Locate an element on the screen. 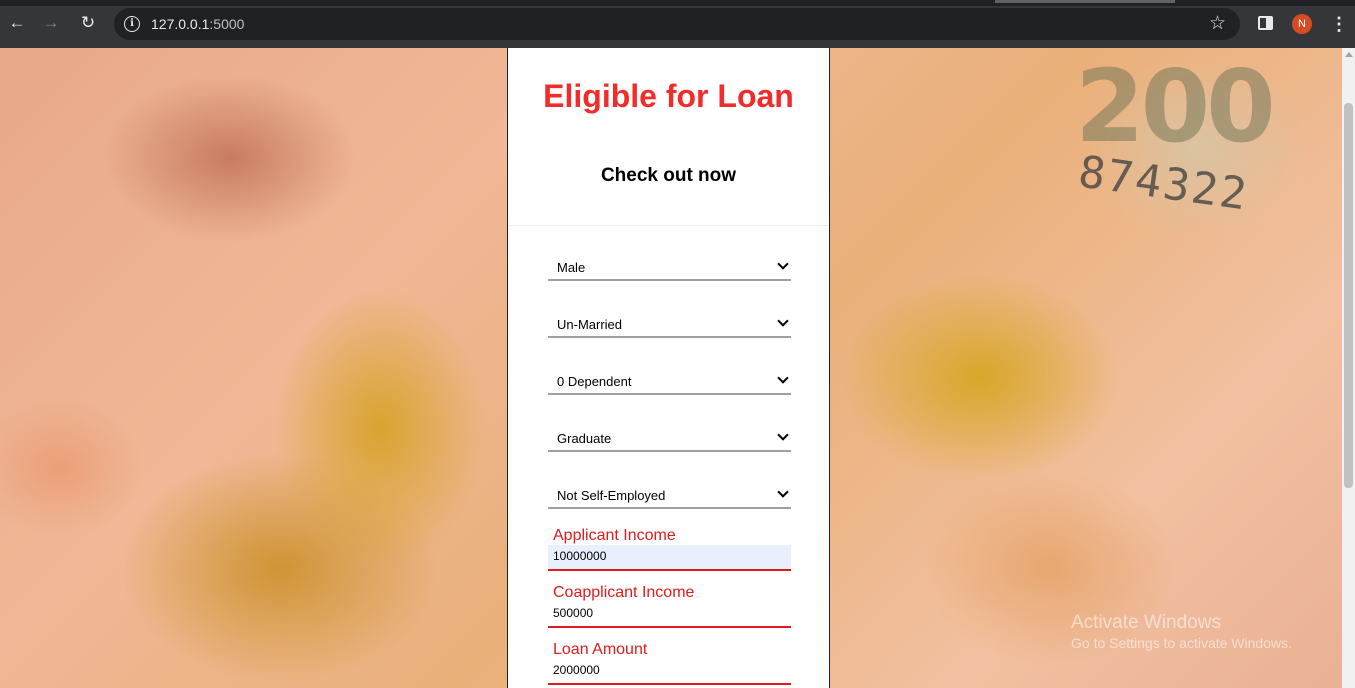  page-subtitle: Check out now is located at coordinates (668, 175).